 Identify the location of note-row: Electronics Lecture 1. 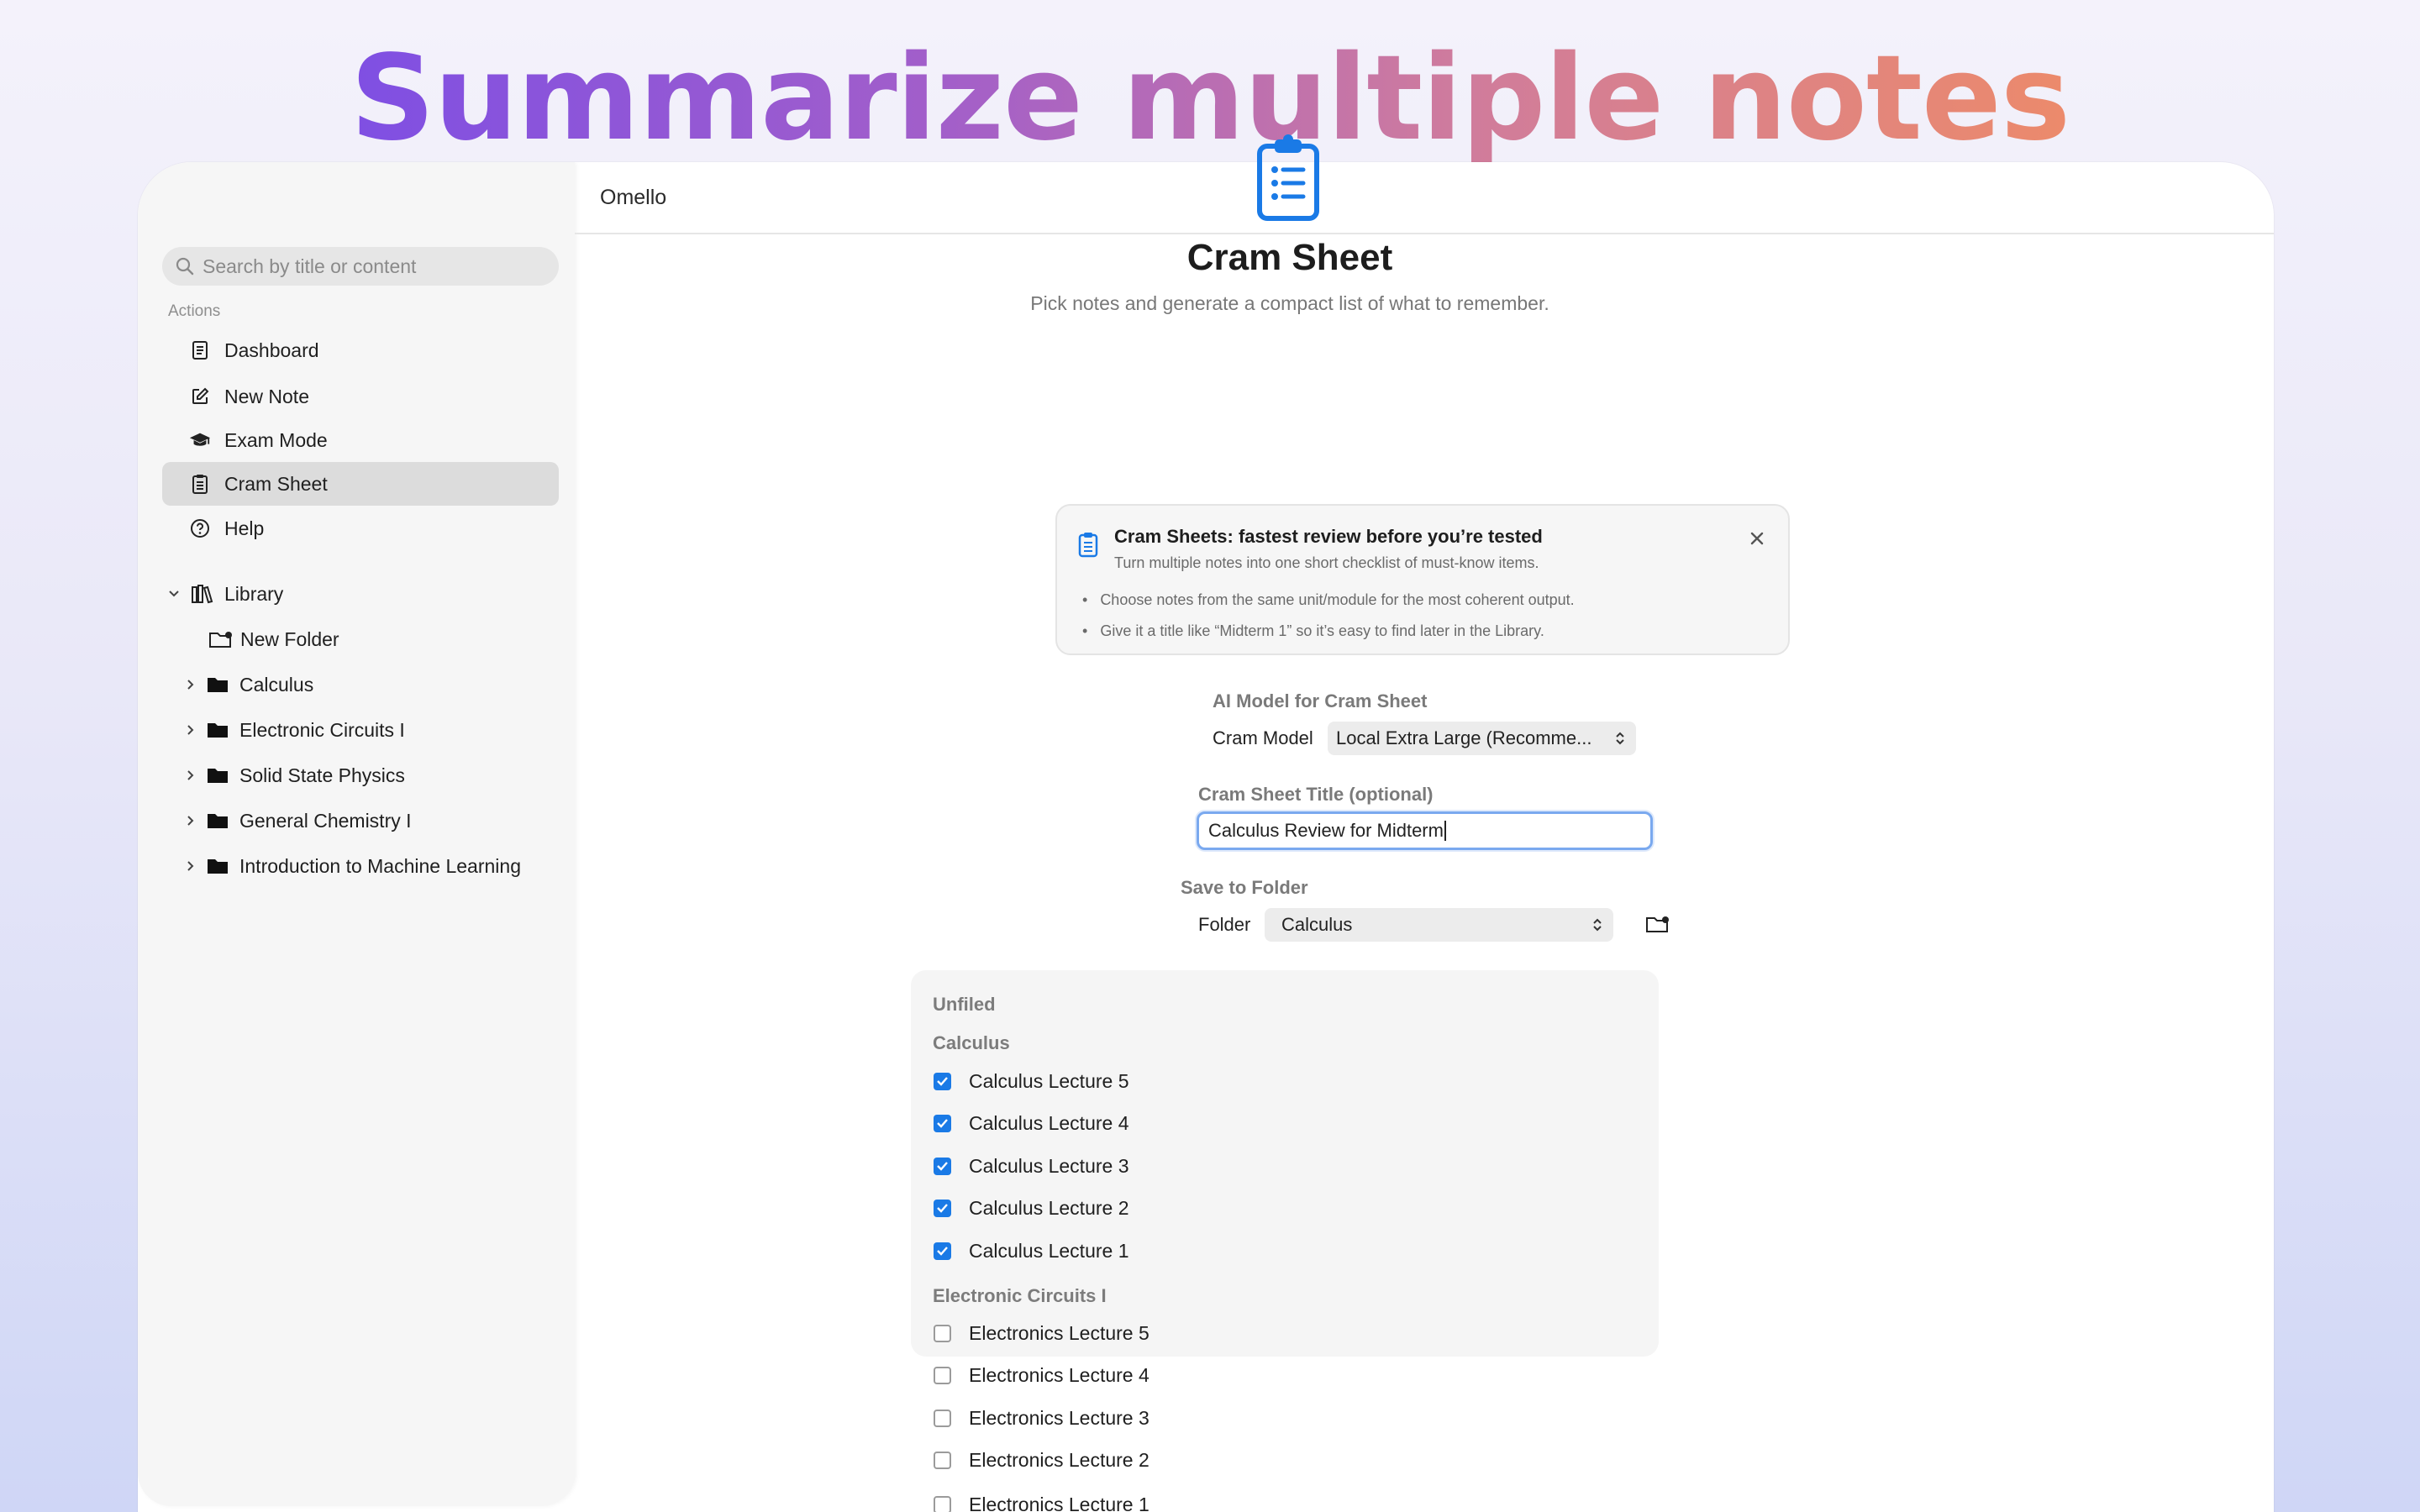
(1042, 1498).